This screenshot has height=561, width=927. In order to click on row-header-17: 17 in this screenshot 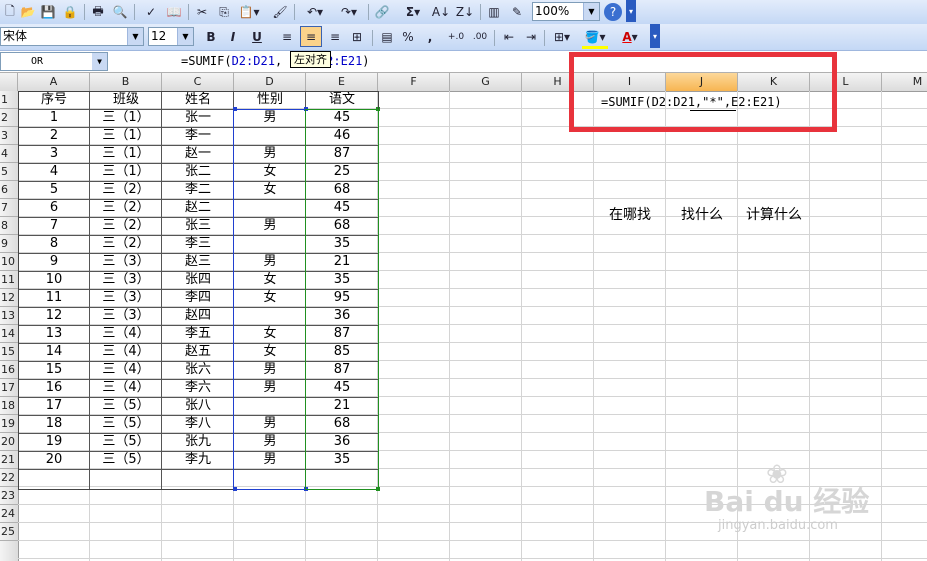, I will do `click(9, 388)`.